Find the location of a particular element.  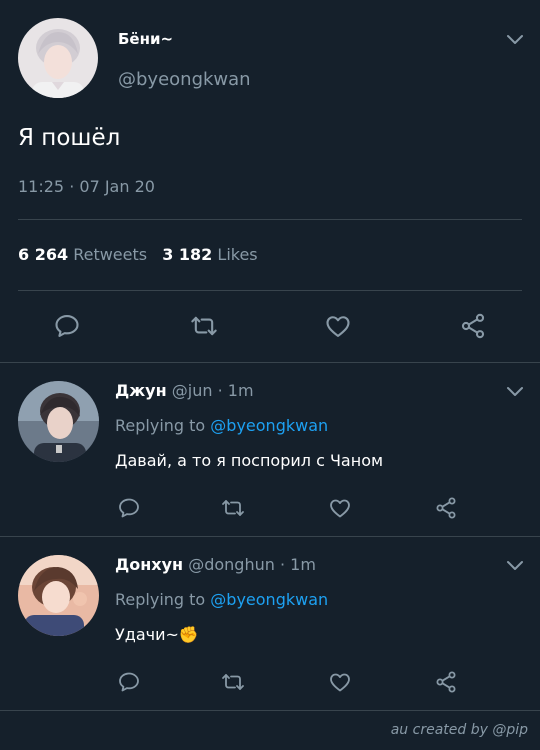

reply-header: Донхун @donghun · 1m is located at coordinates (215, 564).